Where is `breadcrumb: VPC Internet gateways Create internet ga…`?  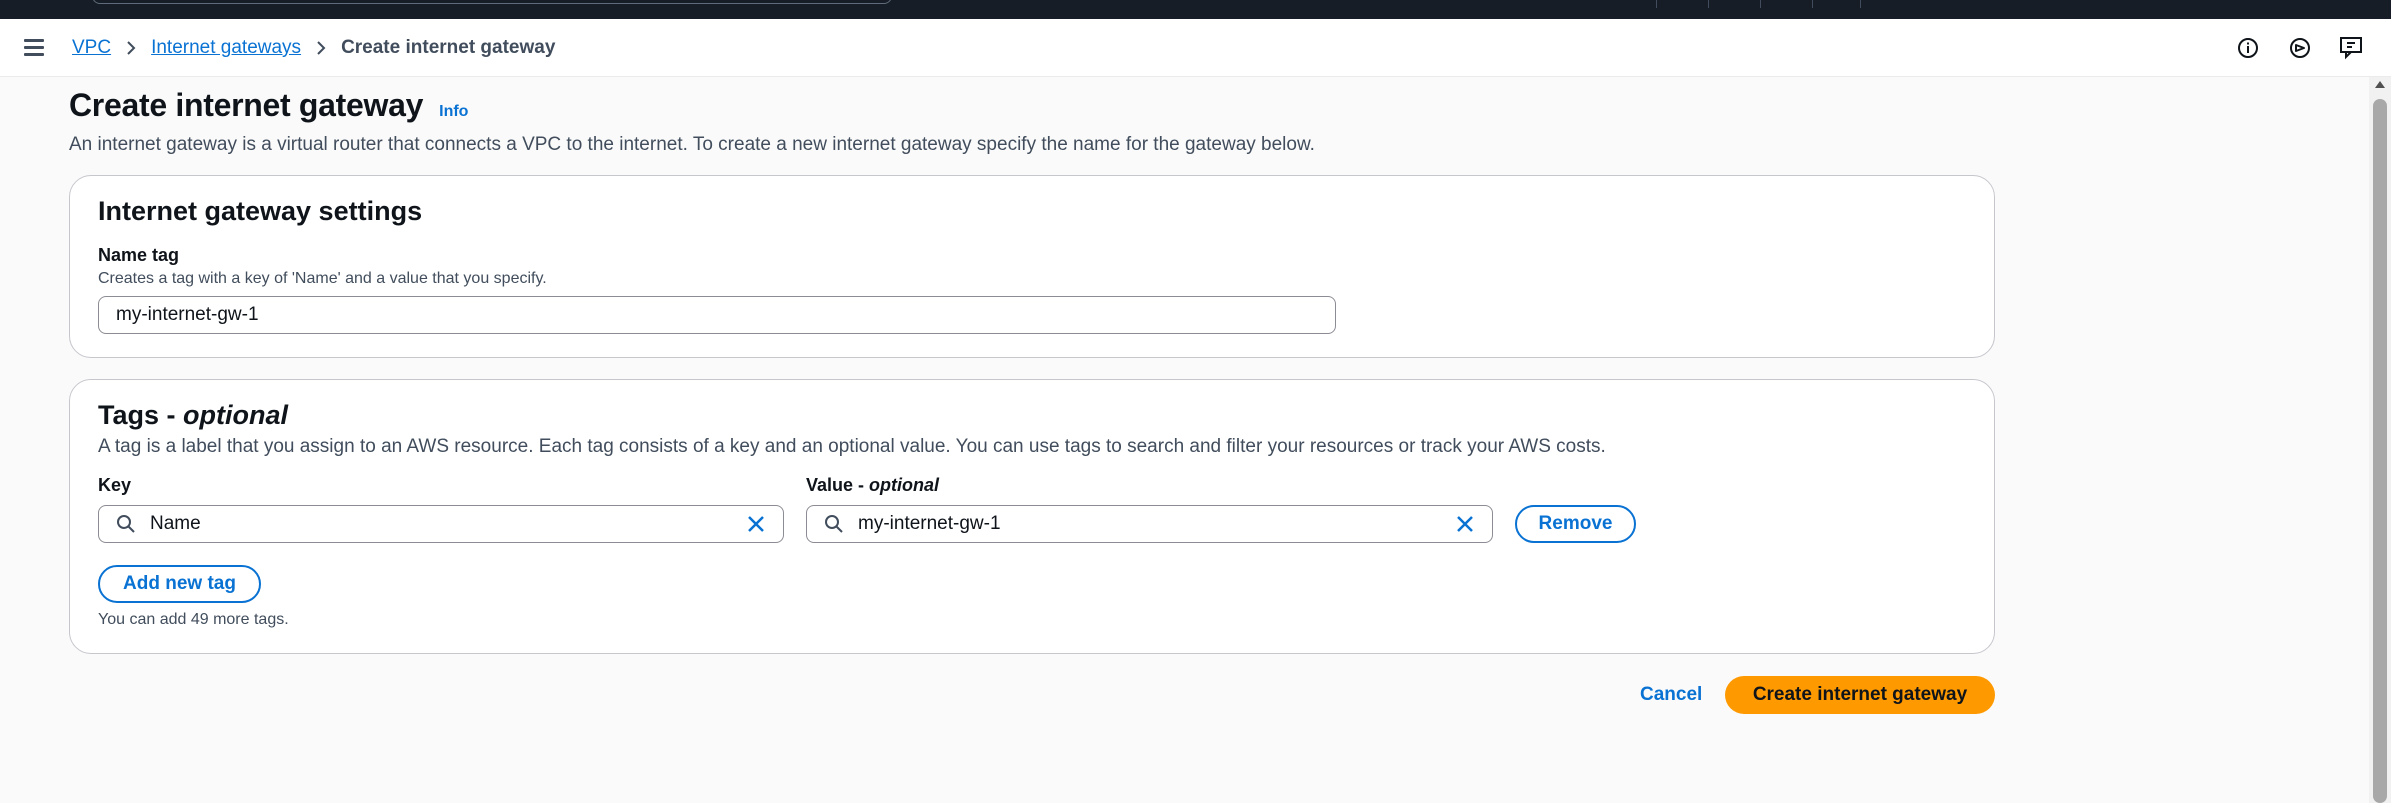 breadcrumb: VPC Internet gateways Create internet ga… is located at coordinates (313, 48).